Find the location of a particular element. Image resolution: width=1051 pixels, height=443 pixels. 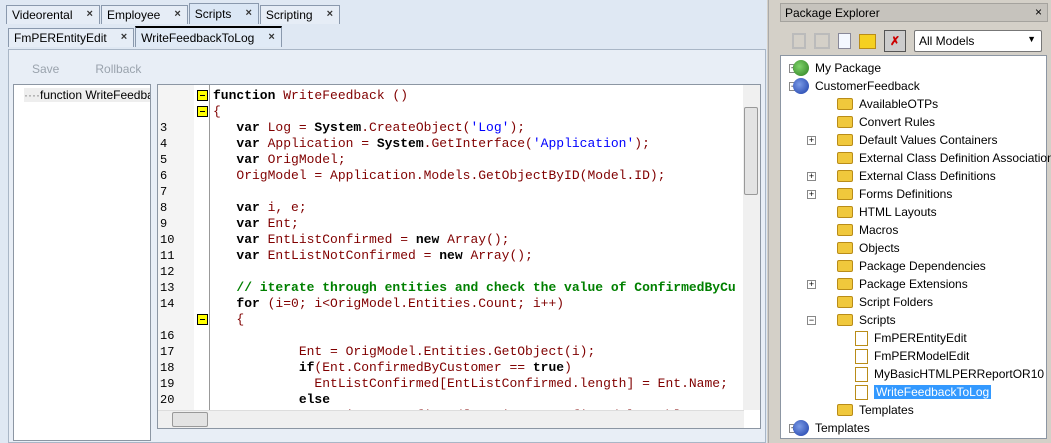

collapse-icon: − is located at coordinates (811, 320).